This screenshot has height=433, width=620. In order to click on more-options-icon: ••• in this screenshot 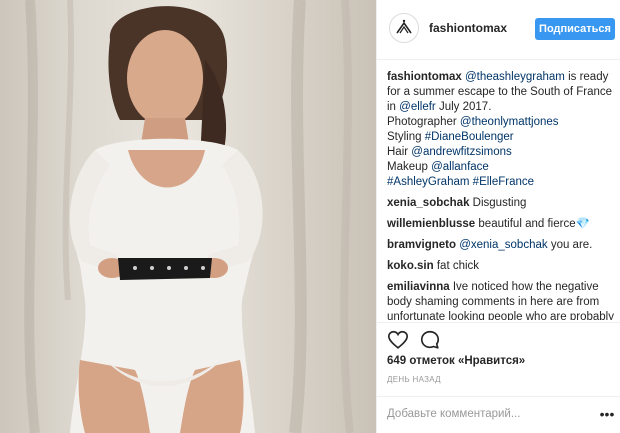, I will do `click(607, 414)`.